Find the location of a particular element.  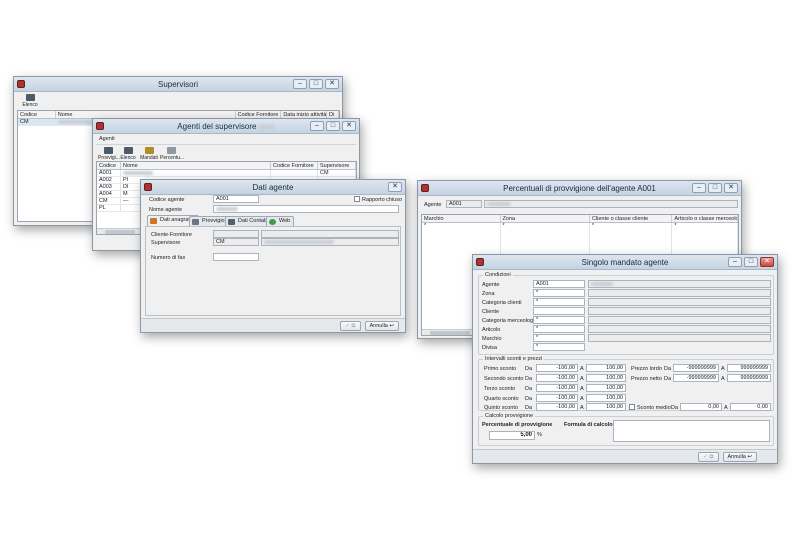

cell-codice: A004 is located at coordinates (109, 194).